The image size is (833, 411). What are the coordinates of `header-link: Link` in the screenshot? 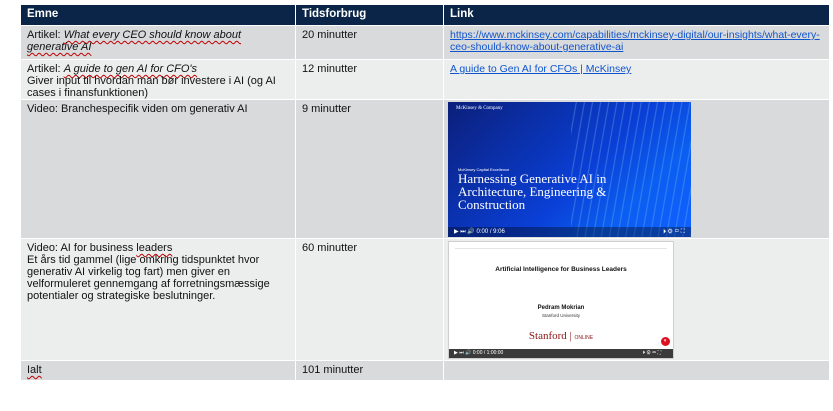 It's located at (636, 15).